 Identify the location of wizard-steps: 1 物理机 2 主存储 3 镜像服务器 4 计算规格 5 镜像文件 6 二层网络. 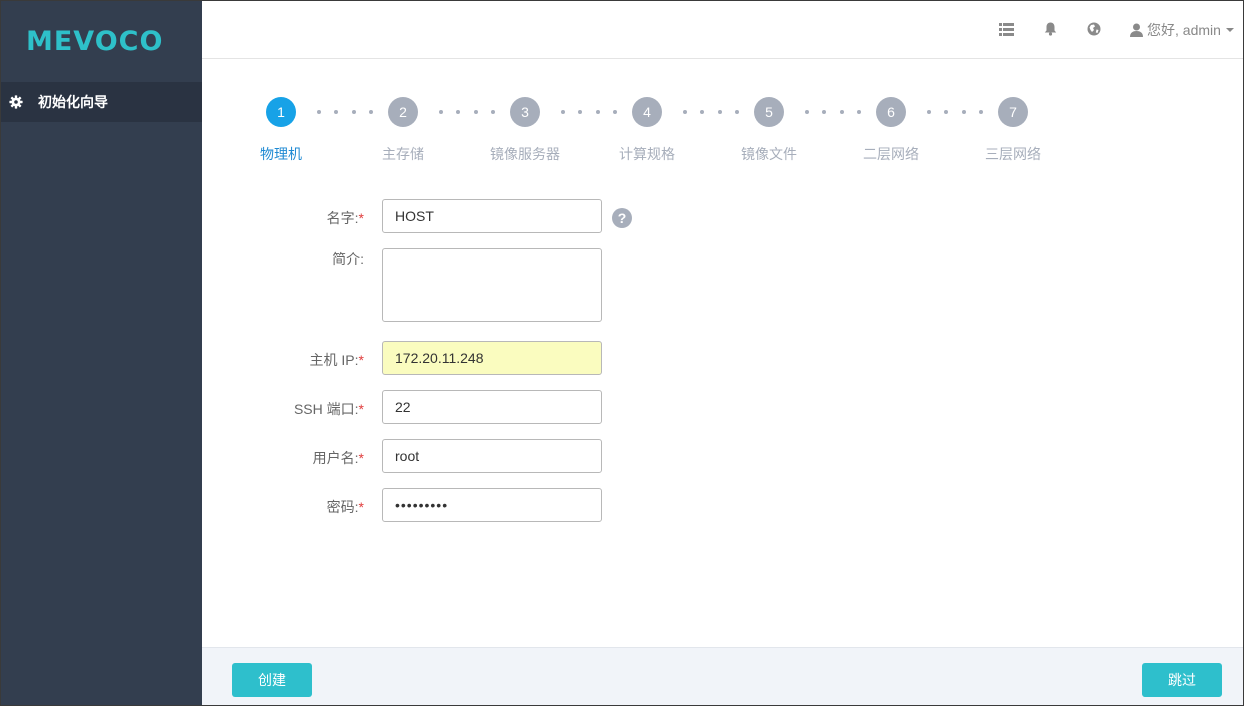
(722, 137).